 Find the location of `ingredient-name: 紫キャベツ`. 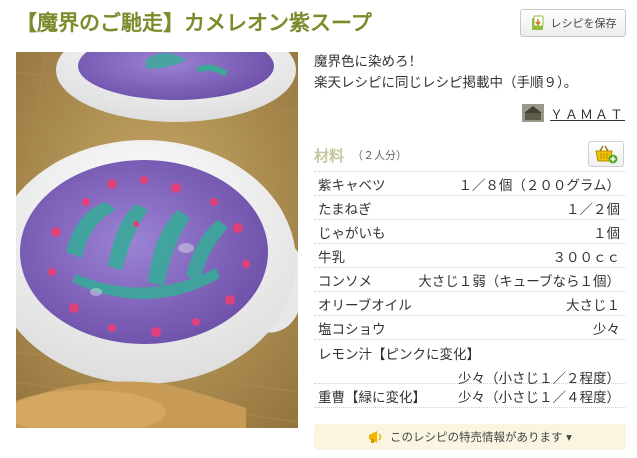

ingredient-name: 紫キャベツ is located at coordinates (352, 185).